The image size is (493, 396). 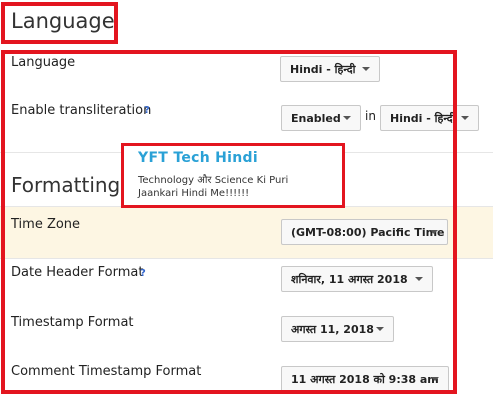 What do you see at coordinates (59, 23) in the screenshot?
I see `annotation-box-language-title` at bounding box center [59, 23].